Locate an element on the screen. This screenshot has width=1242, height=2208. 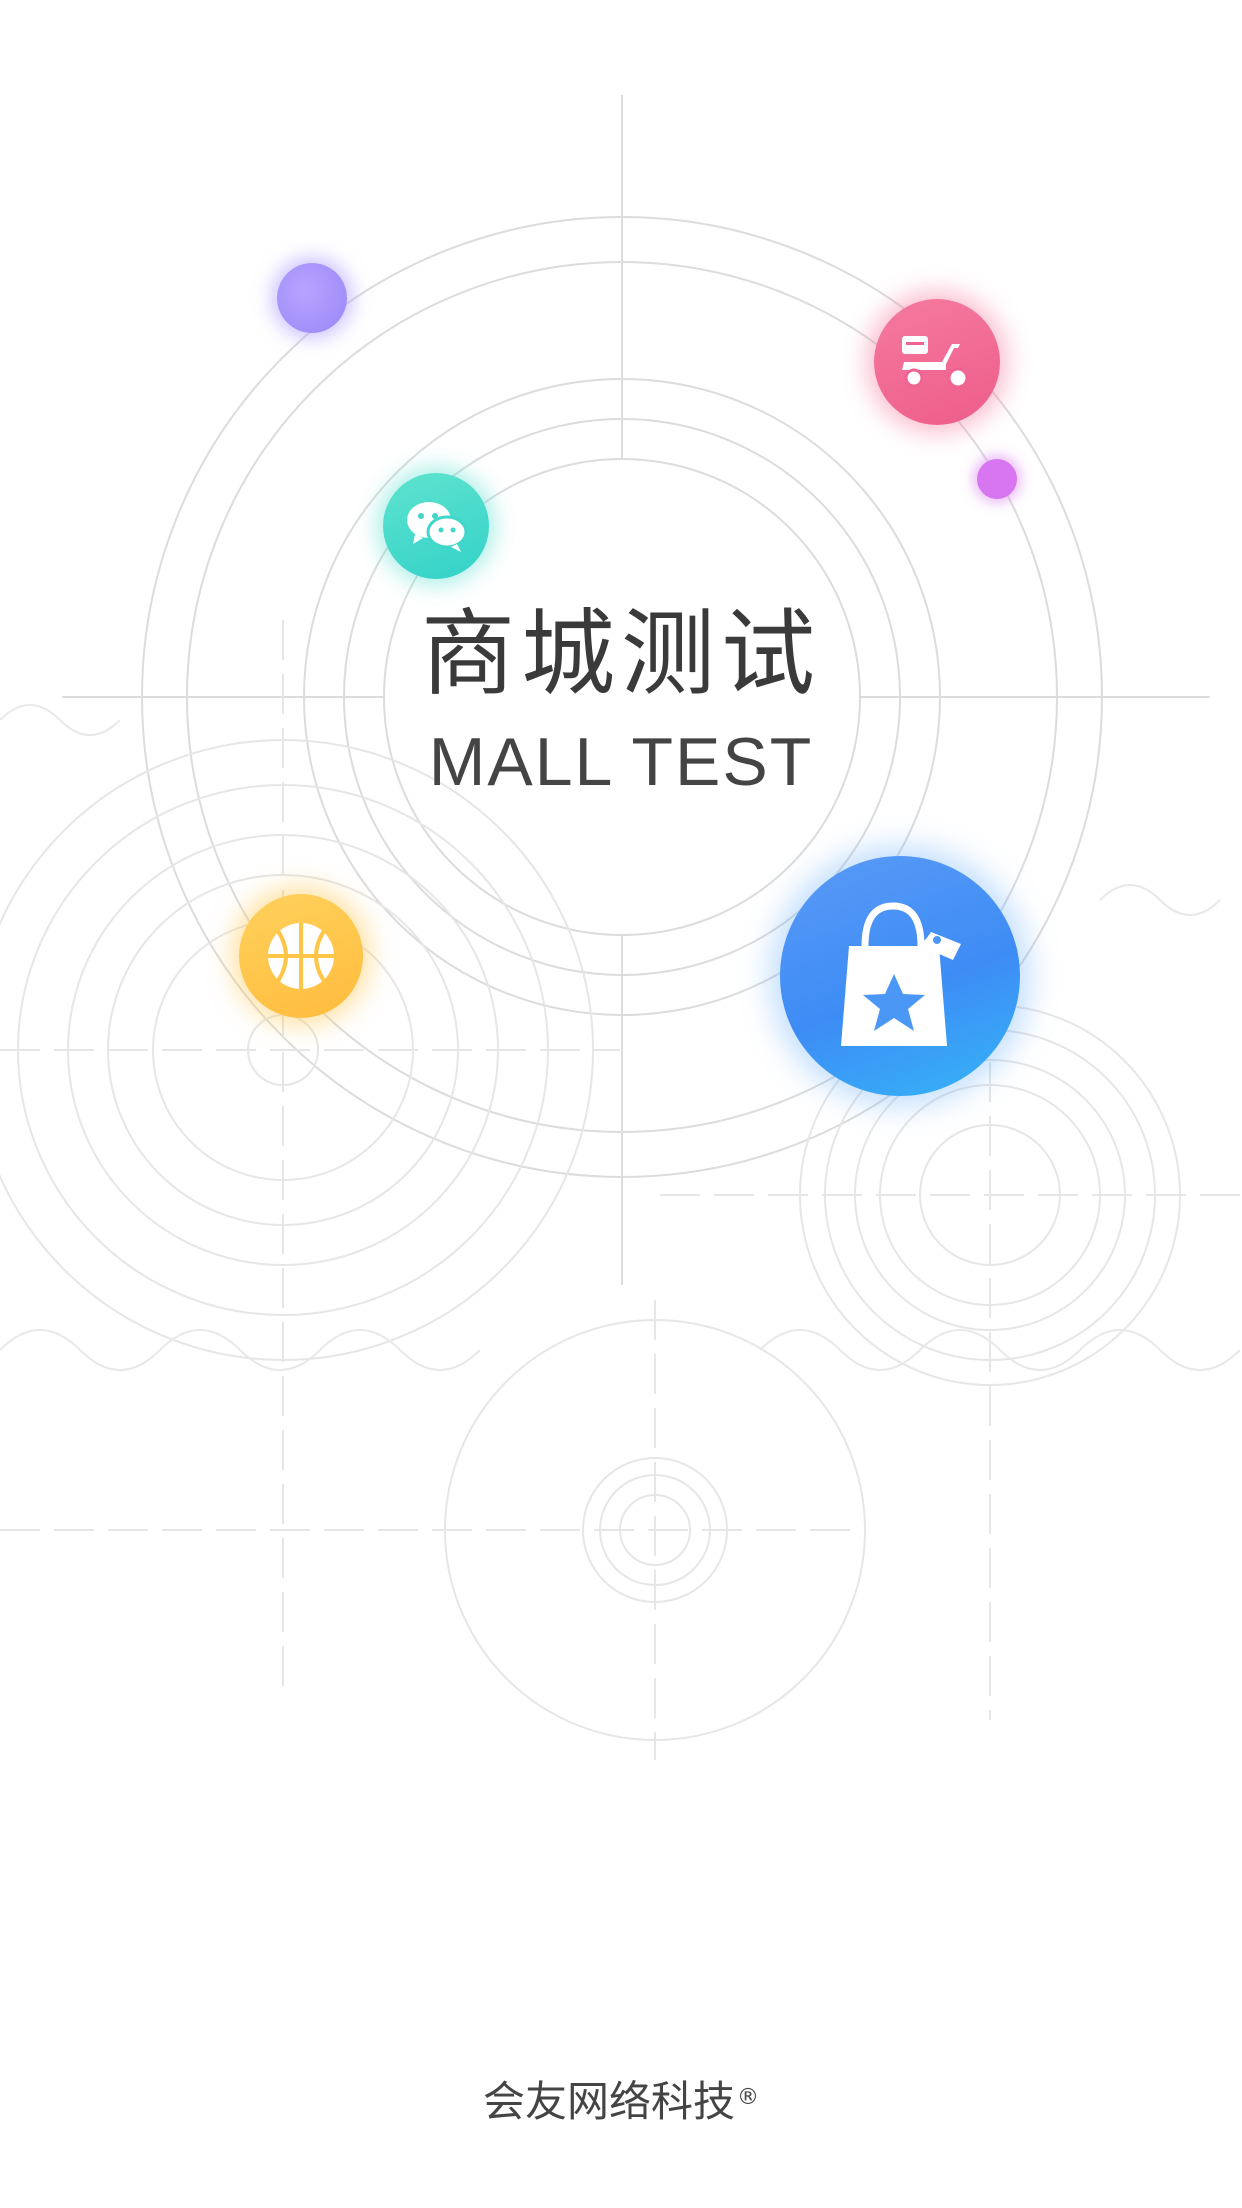
app-title-english: MALL TEST is located at coordinates (621, 762).